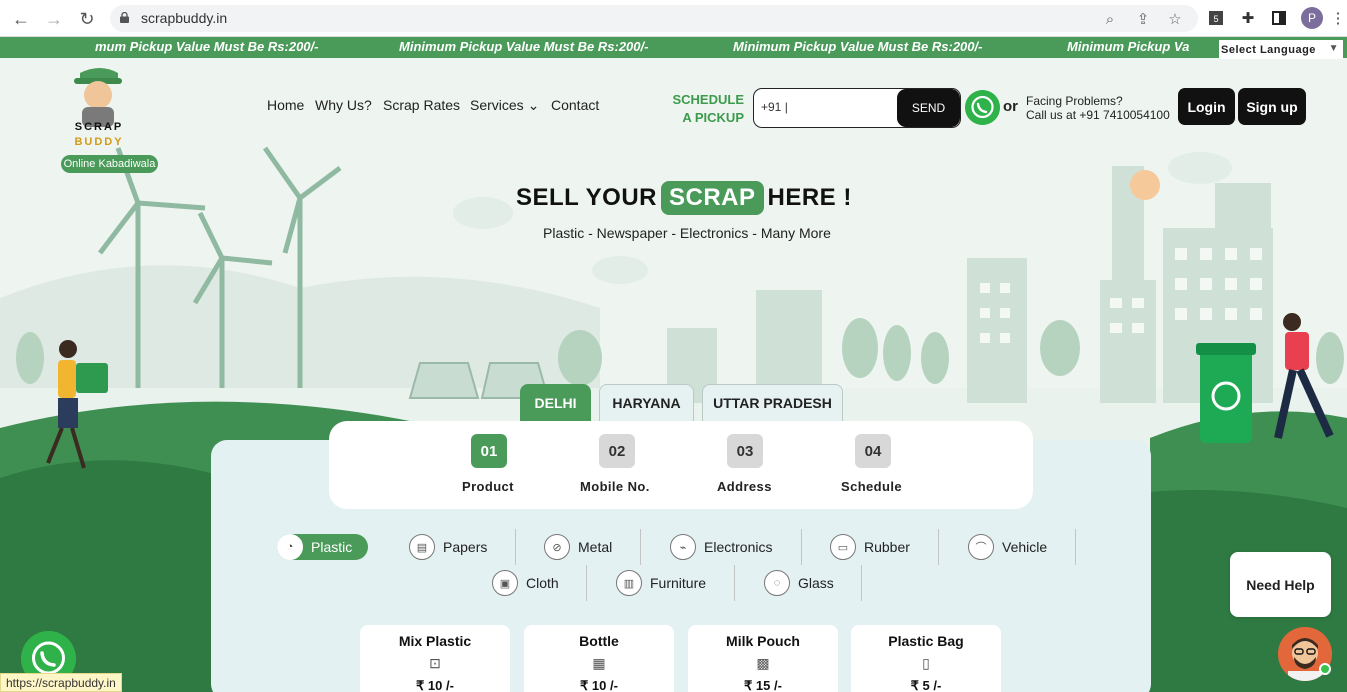 The width and height of the screenshot is (1347, 692). I want to click on category-cloth: ▣ Cloth, so click(525, 583).